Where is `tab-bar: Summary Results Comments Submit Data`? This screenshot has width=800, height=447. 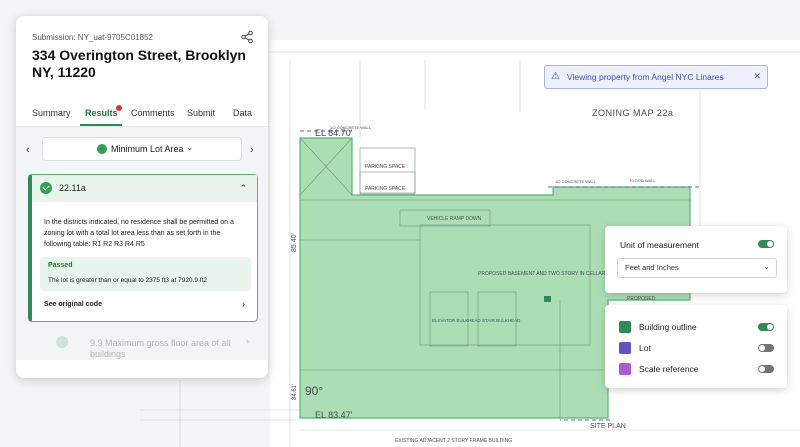
tab-bar: Summary Results Comments Submit Data is located at coordinates (142, 115).